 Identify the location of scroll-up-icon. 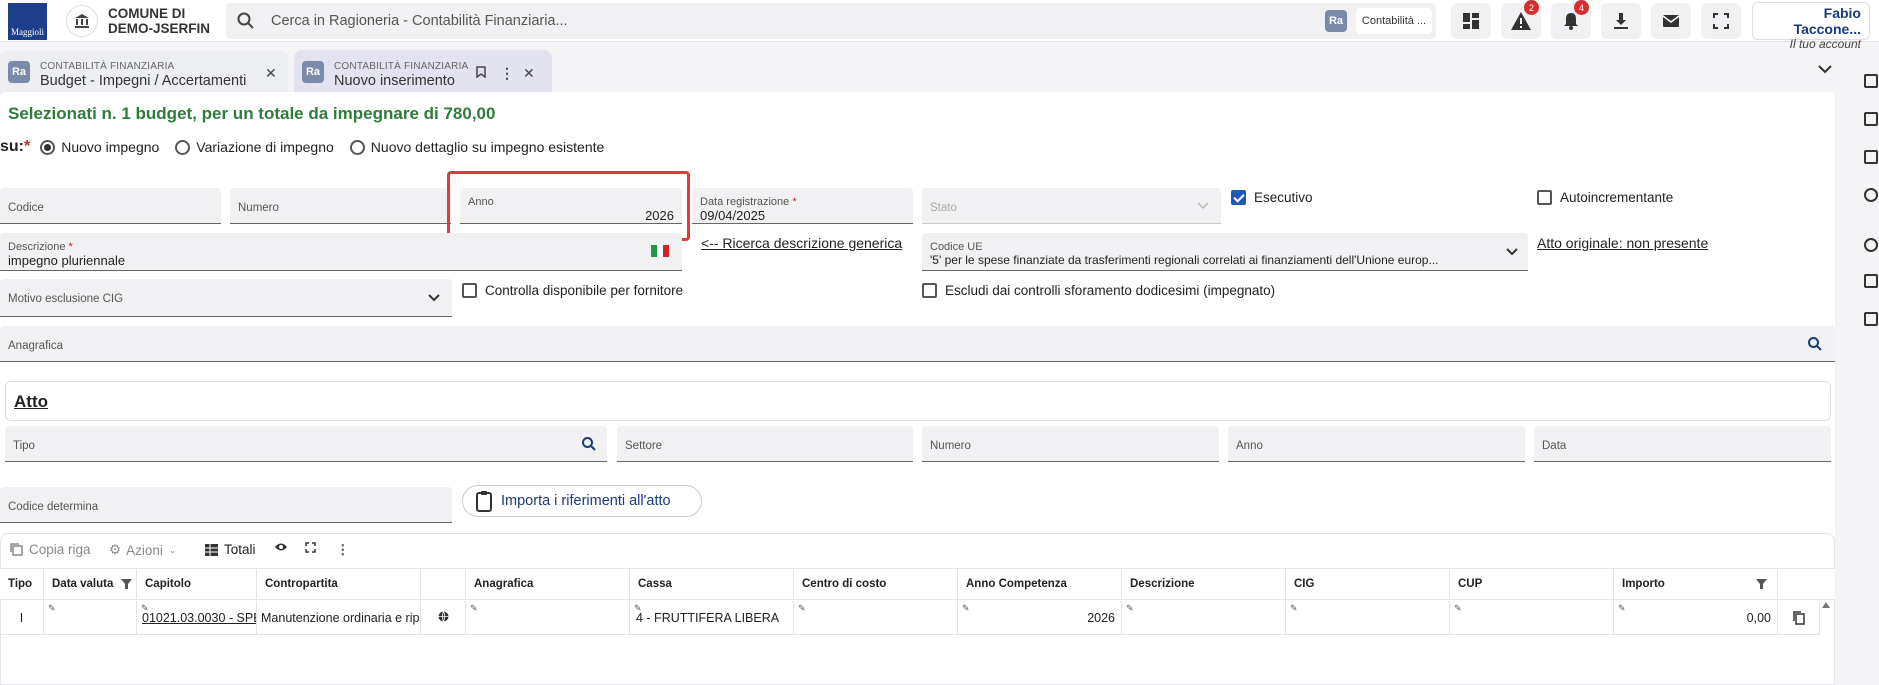
(1826, 605).